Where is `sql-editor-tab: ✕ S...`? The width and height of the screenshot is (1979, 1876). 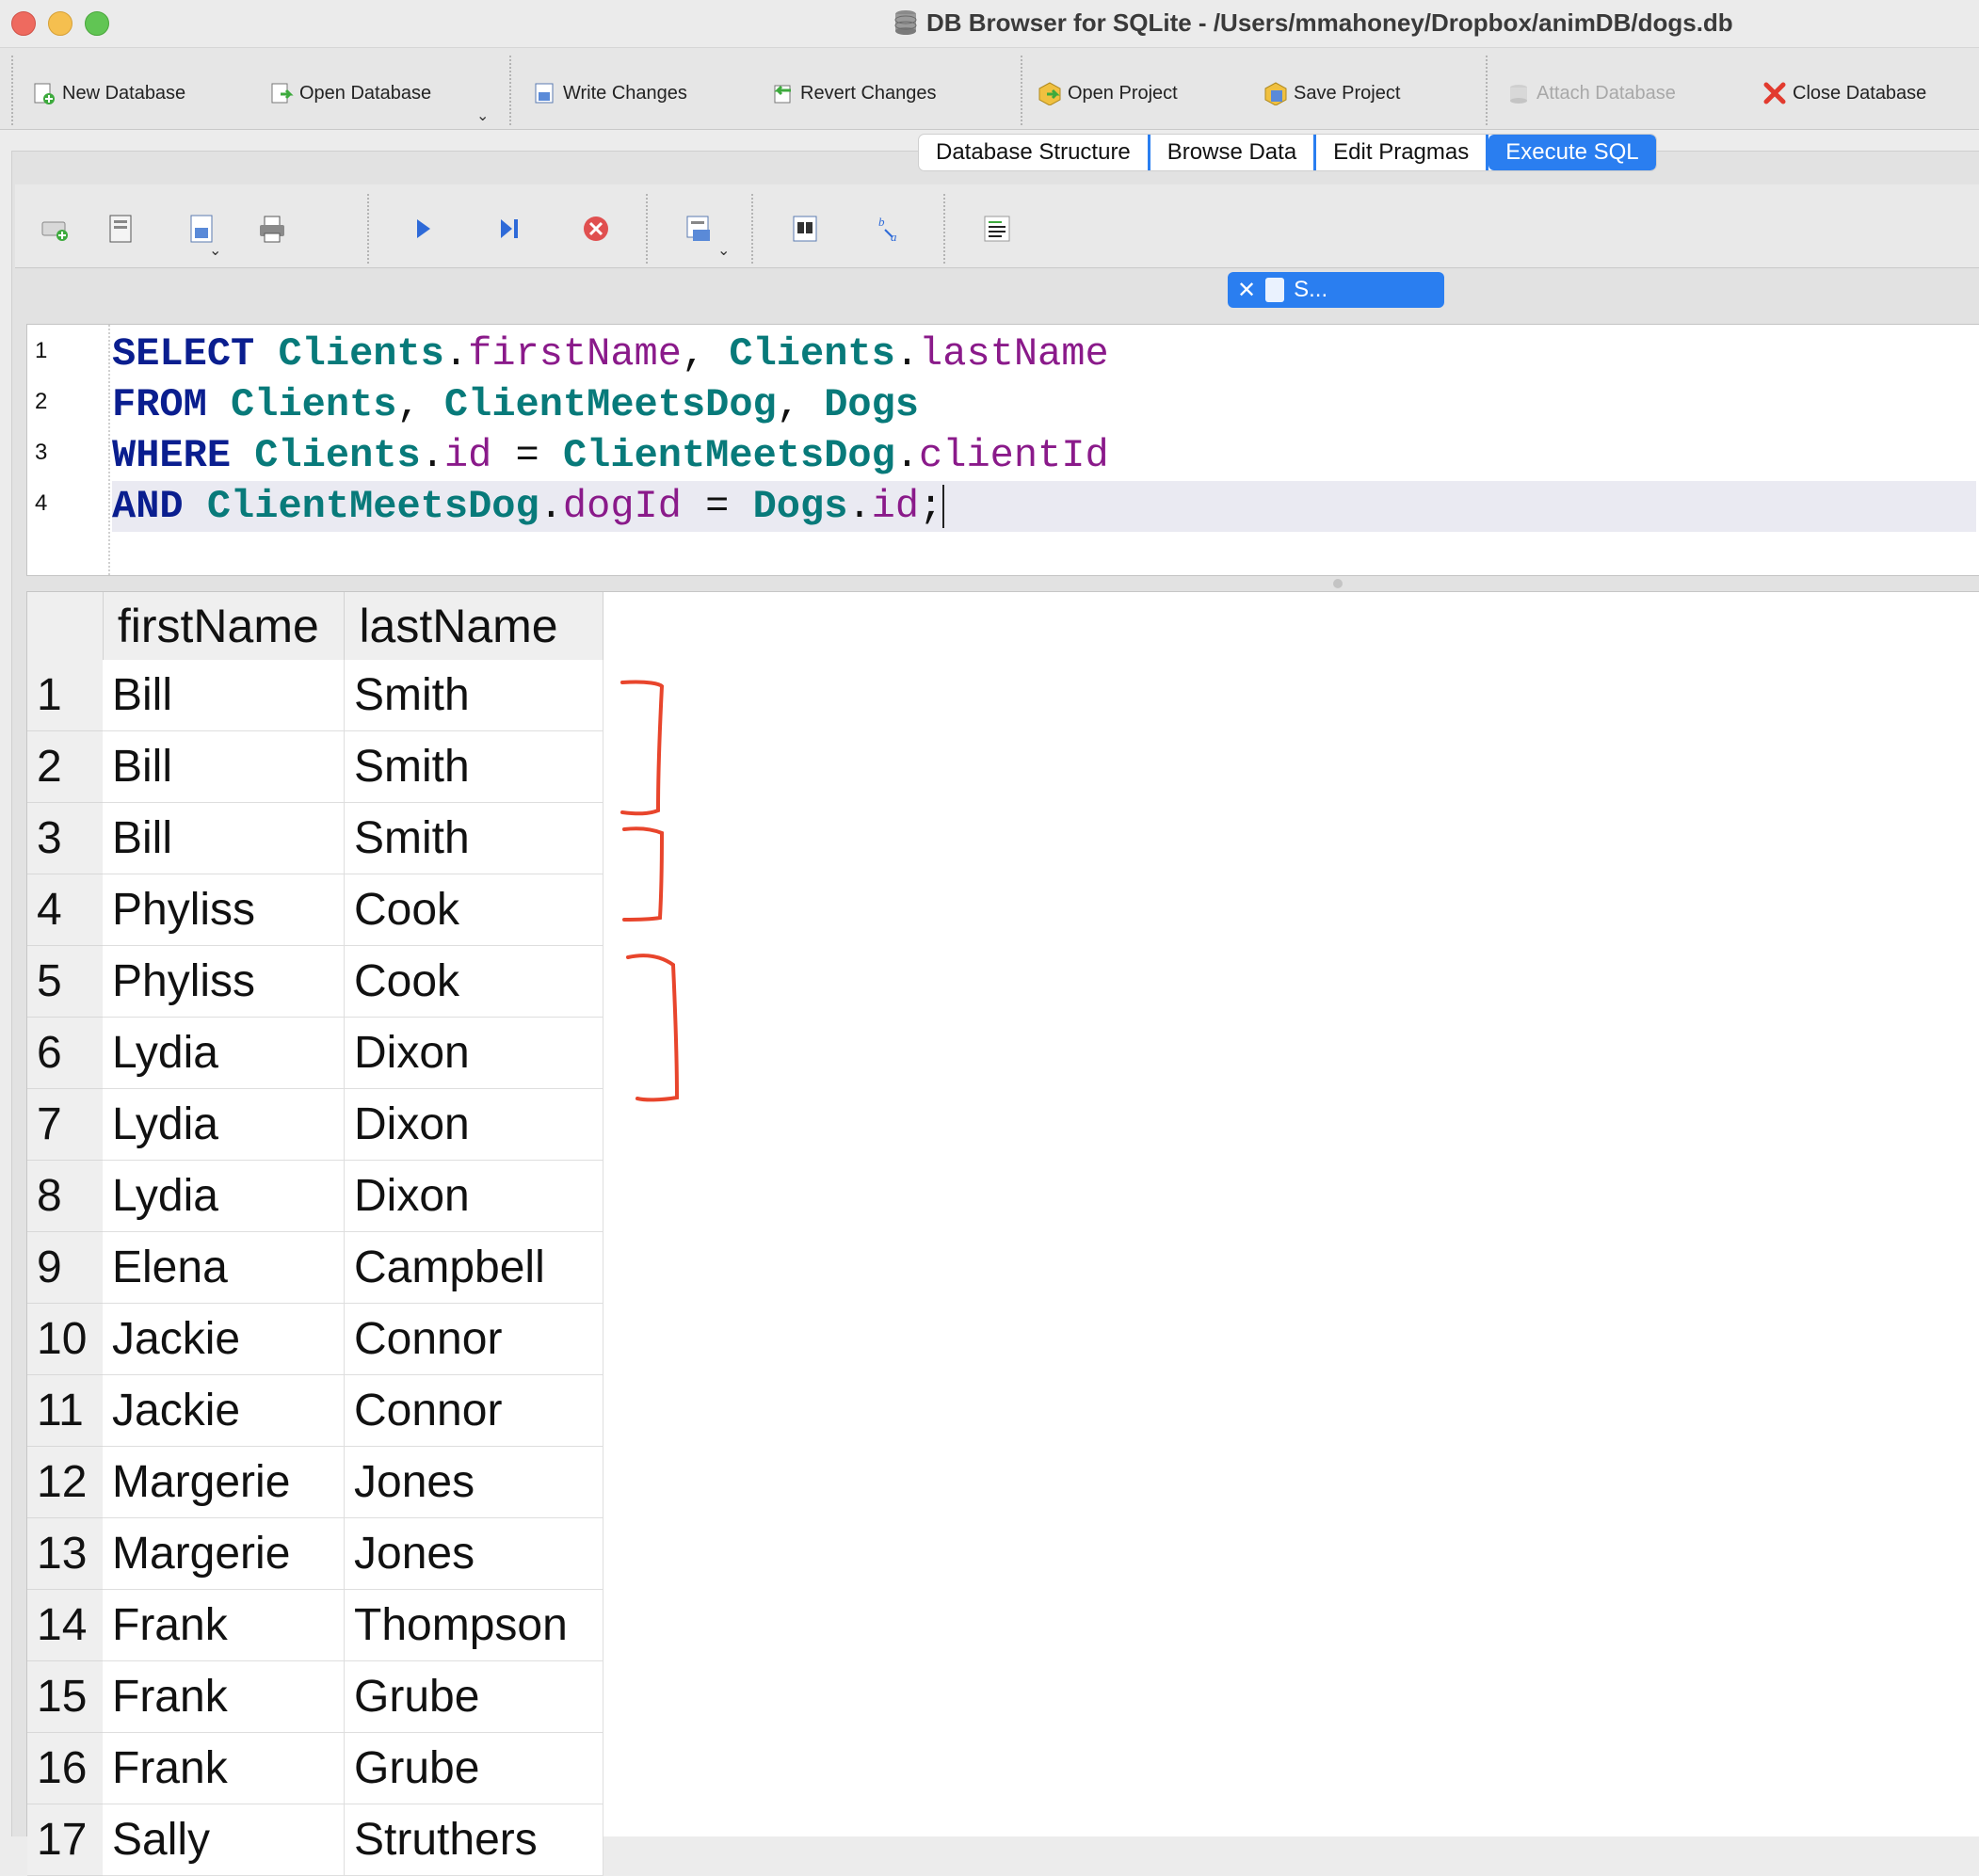
sql-editor-tab: ✕ S... is located at coordinates (1336, 290).